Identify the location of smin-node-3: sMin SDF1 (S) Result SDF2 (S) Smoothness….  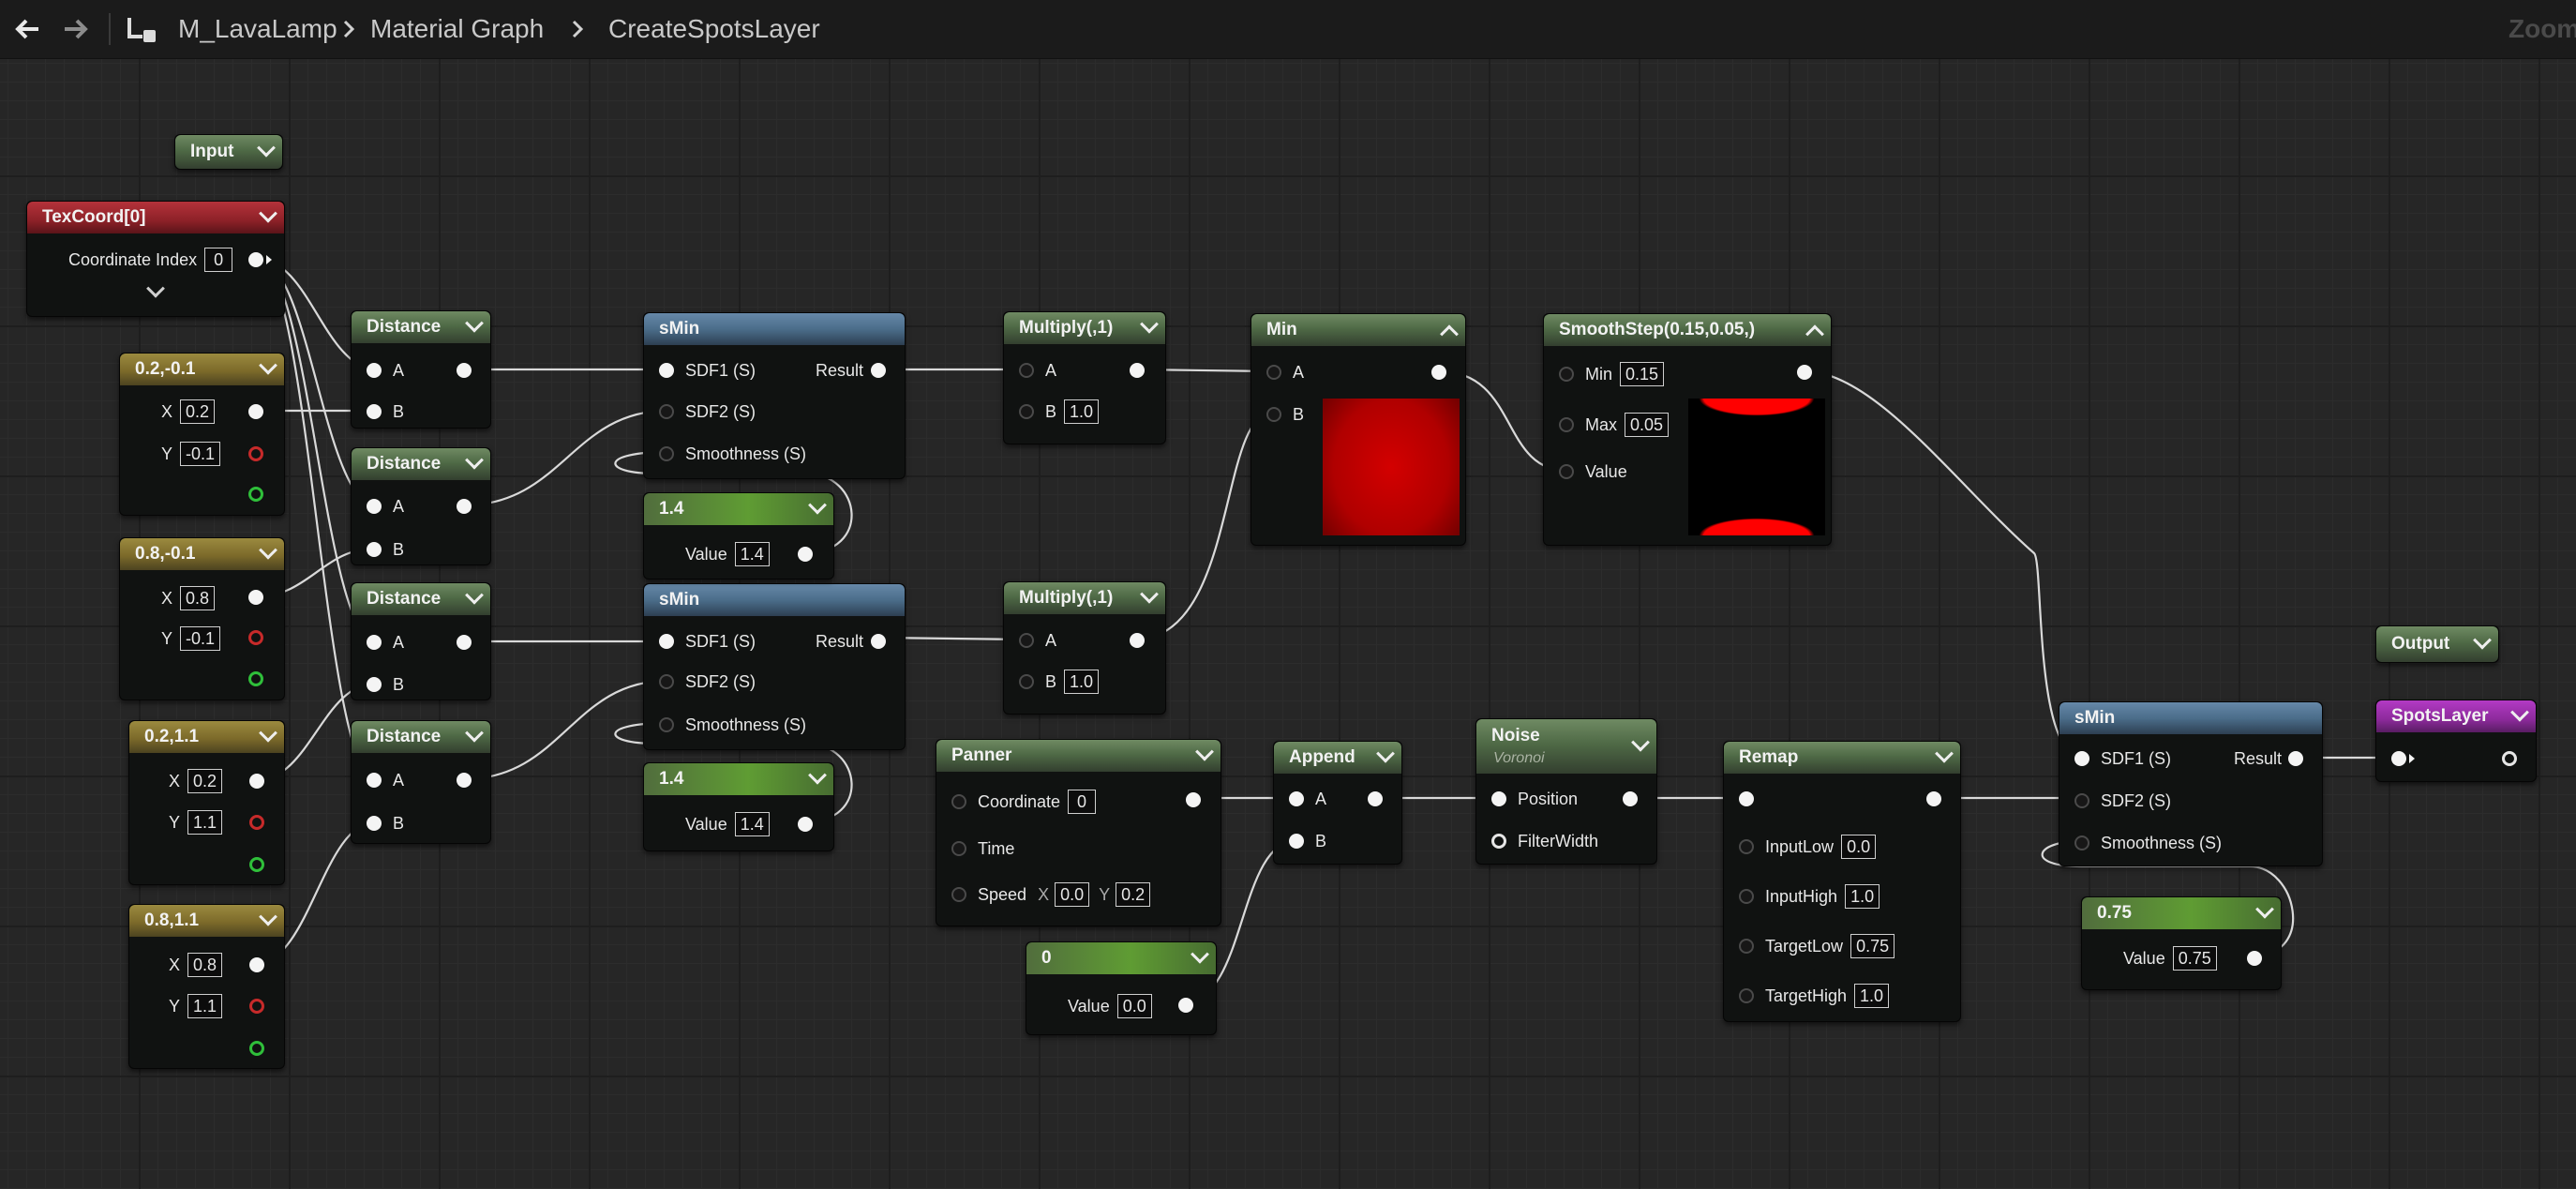
(2191, 783).